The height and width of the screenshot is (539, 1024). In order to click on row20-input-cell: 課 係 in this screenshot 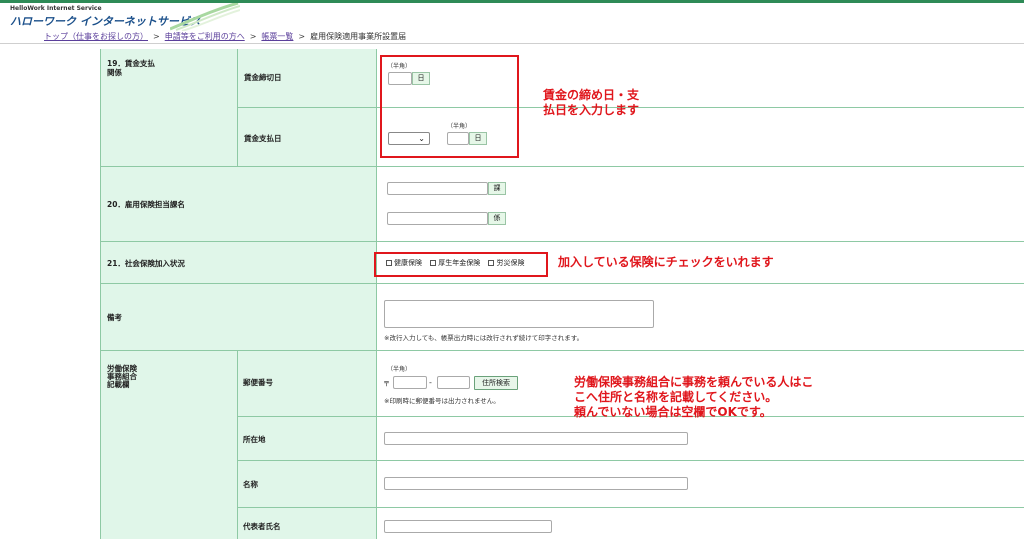, I will do `click(700, 204)`.